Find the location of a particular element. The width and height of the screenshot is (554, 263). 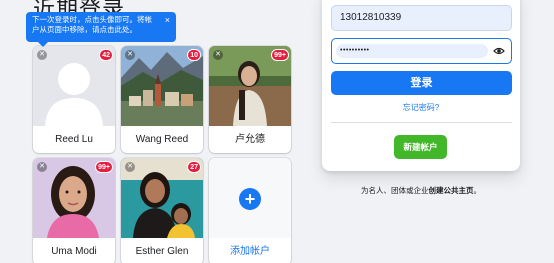

login-button: 登录 is located at coordinates (421, 83).